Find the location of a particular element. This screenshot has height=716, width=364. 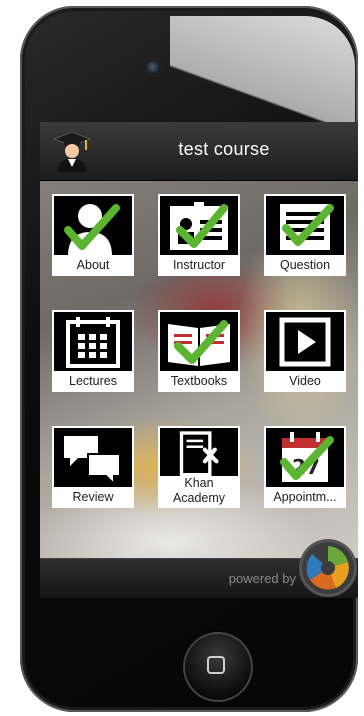

home-square-icon is located at coordinates (216, 665).